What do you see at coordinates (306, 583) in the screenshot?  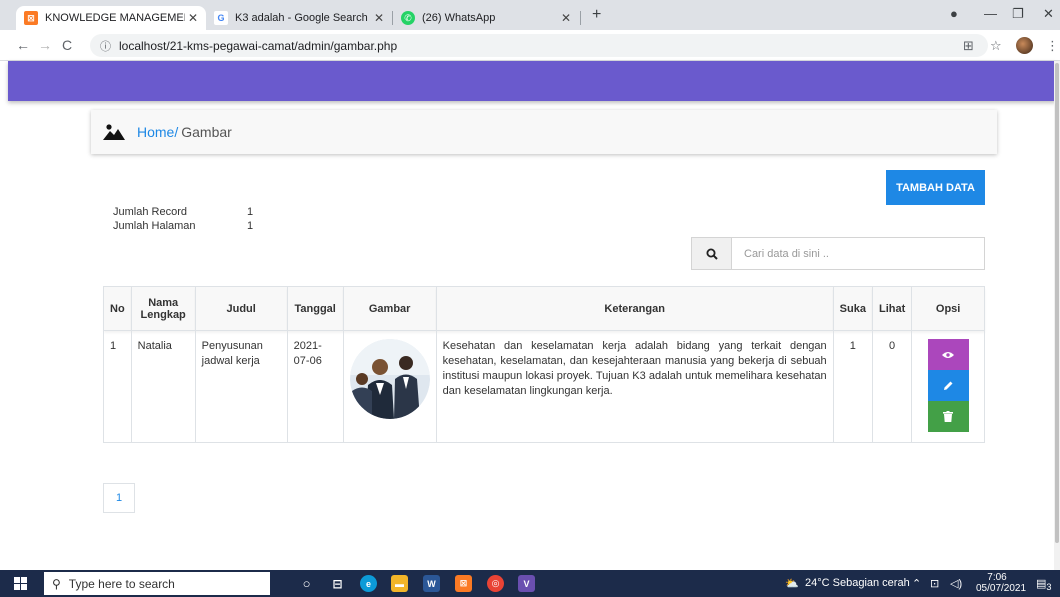 I see `cortana-icon: ○` at bounding box center [306, 583].